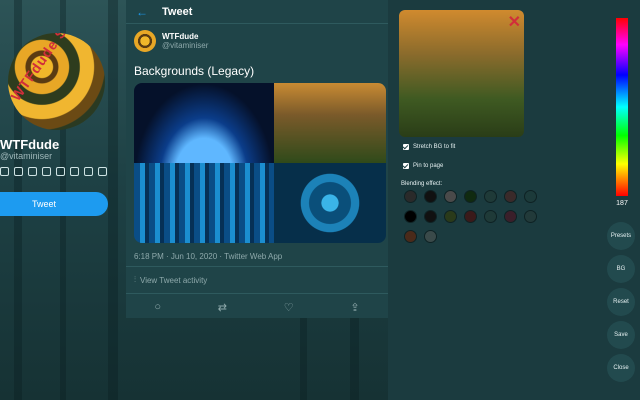  Describe the element at coordinates (461, 73) in the screenshot. I see `background-preview: ✕` at that location.